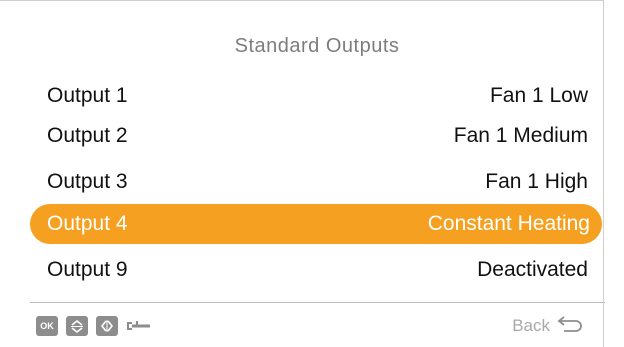  What do you see at coordinates (520, 135) in the screenshot?
I see `output-value: Fan 1 Medium` at bounding box center [520, 135].